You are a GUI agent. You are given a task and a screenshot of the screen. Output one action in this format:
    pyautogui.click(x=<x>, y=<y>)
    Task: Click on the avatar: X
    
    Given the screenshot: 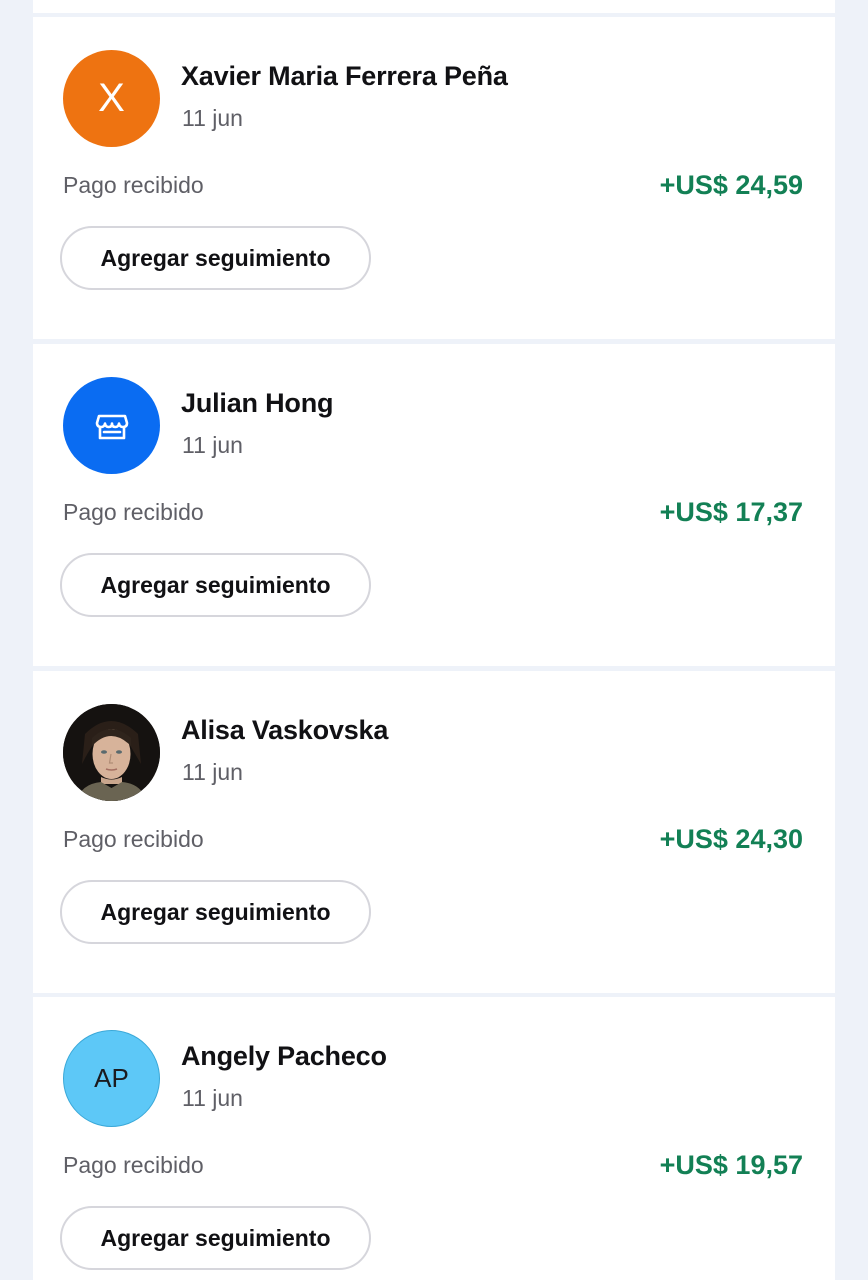 What is the action you would take?
    pyautogui.click(x=111, y=98)
    